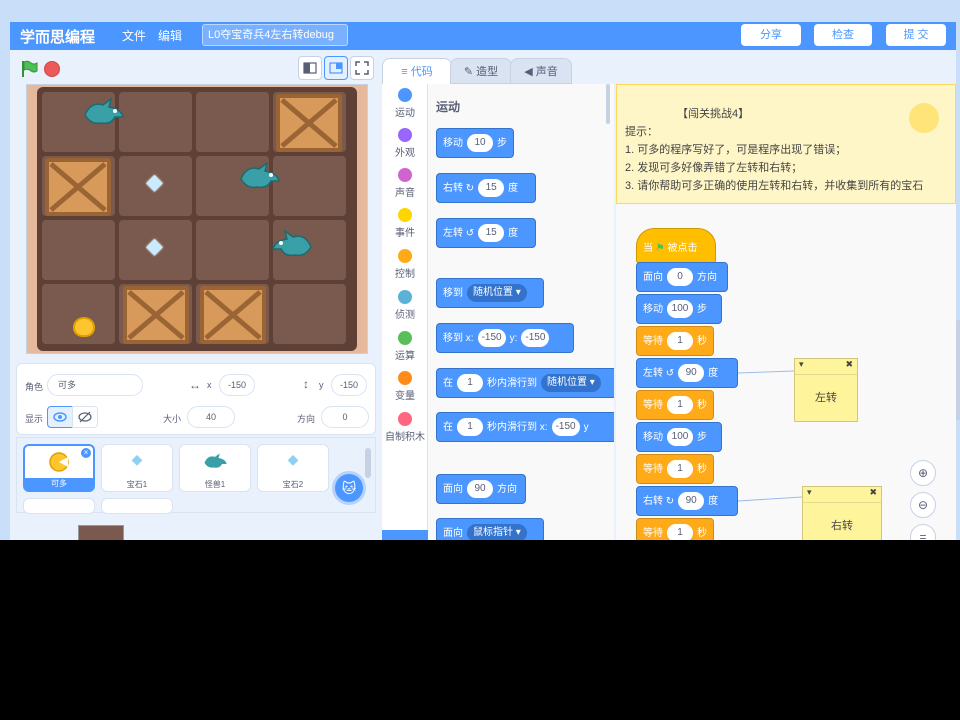 The image size is (960, 720). I want to click on show-visible-button, so click(60, 417).